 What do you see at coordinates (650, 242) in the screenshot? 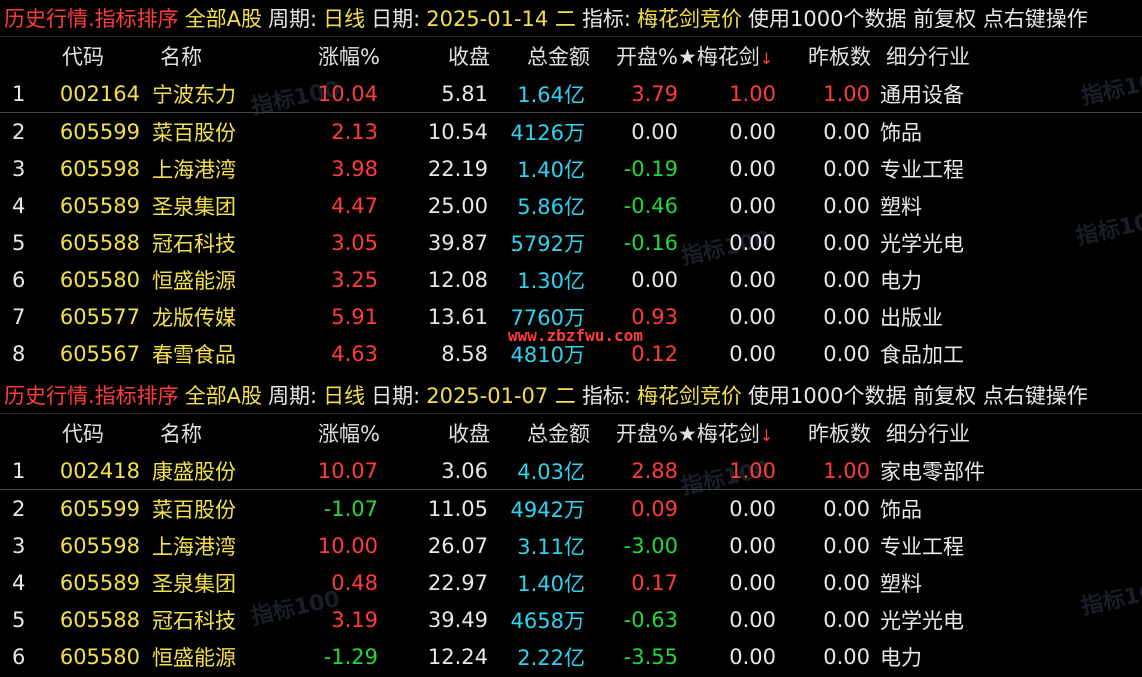
I see `open-pct-value: -0.16` at bounding box center [650, 242].